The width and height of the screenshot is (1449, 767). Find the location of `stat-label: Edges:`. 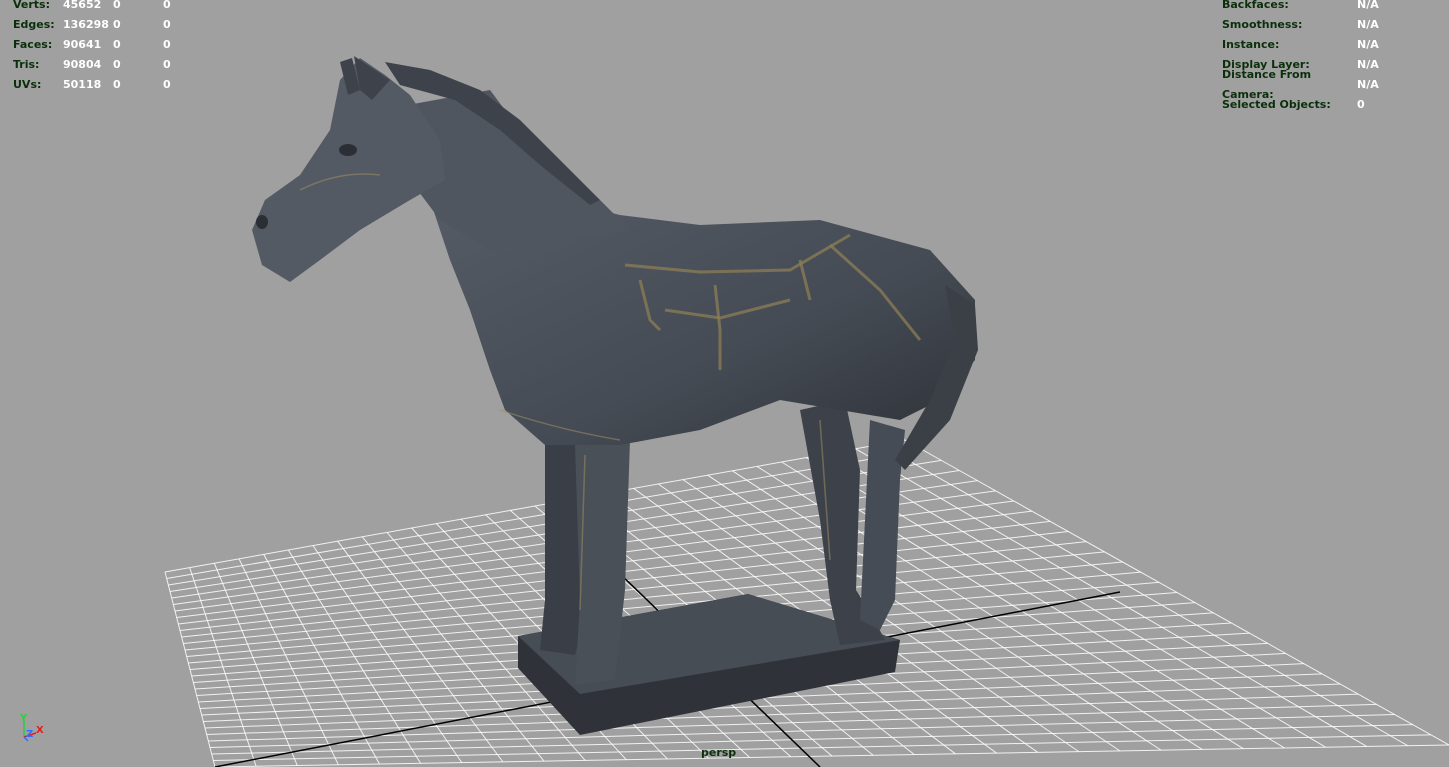

stat-label: Edges: is located at coordinates (34, 24).